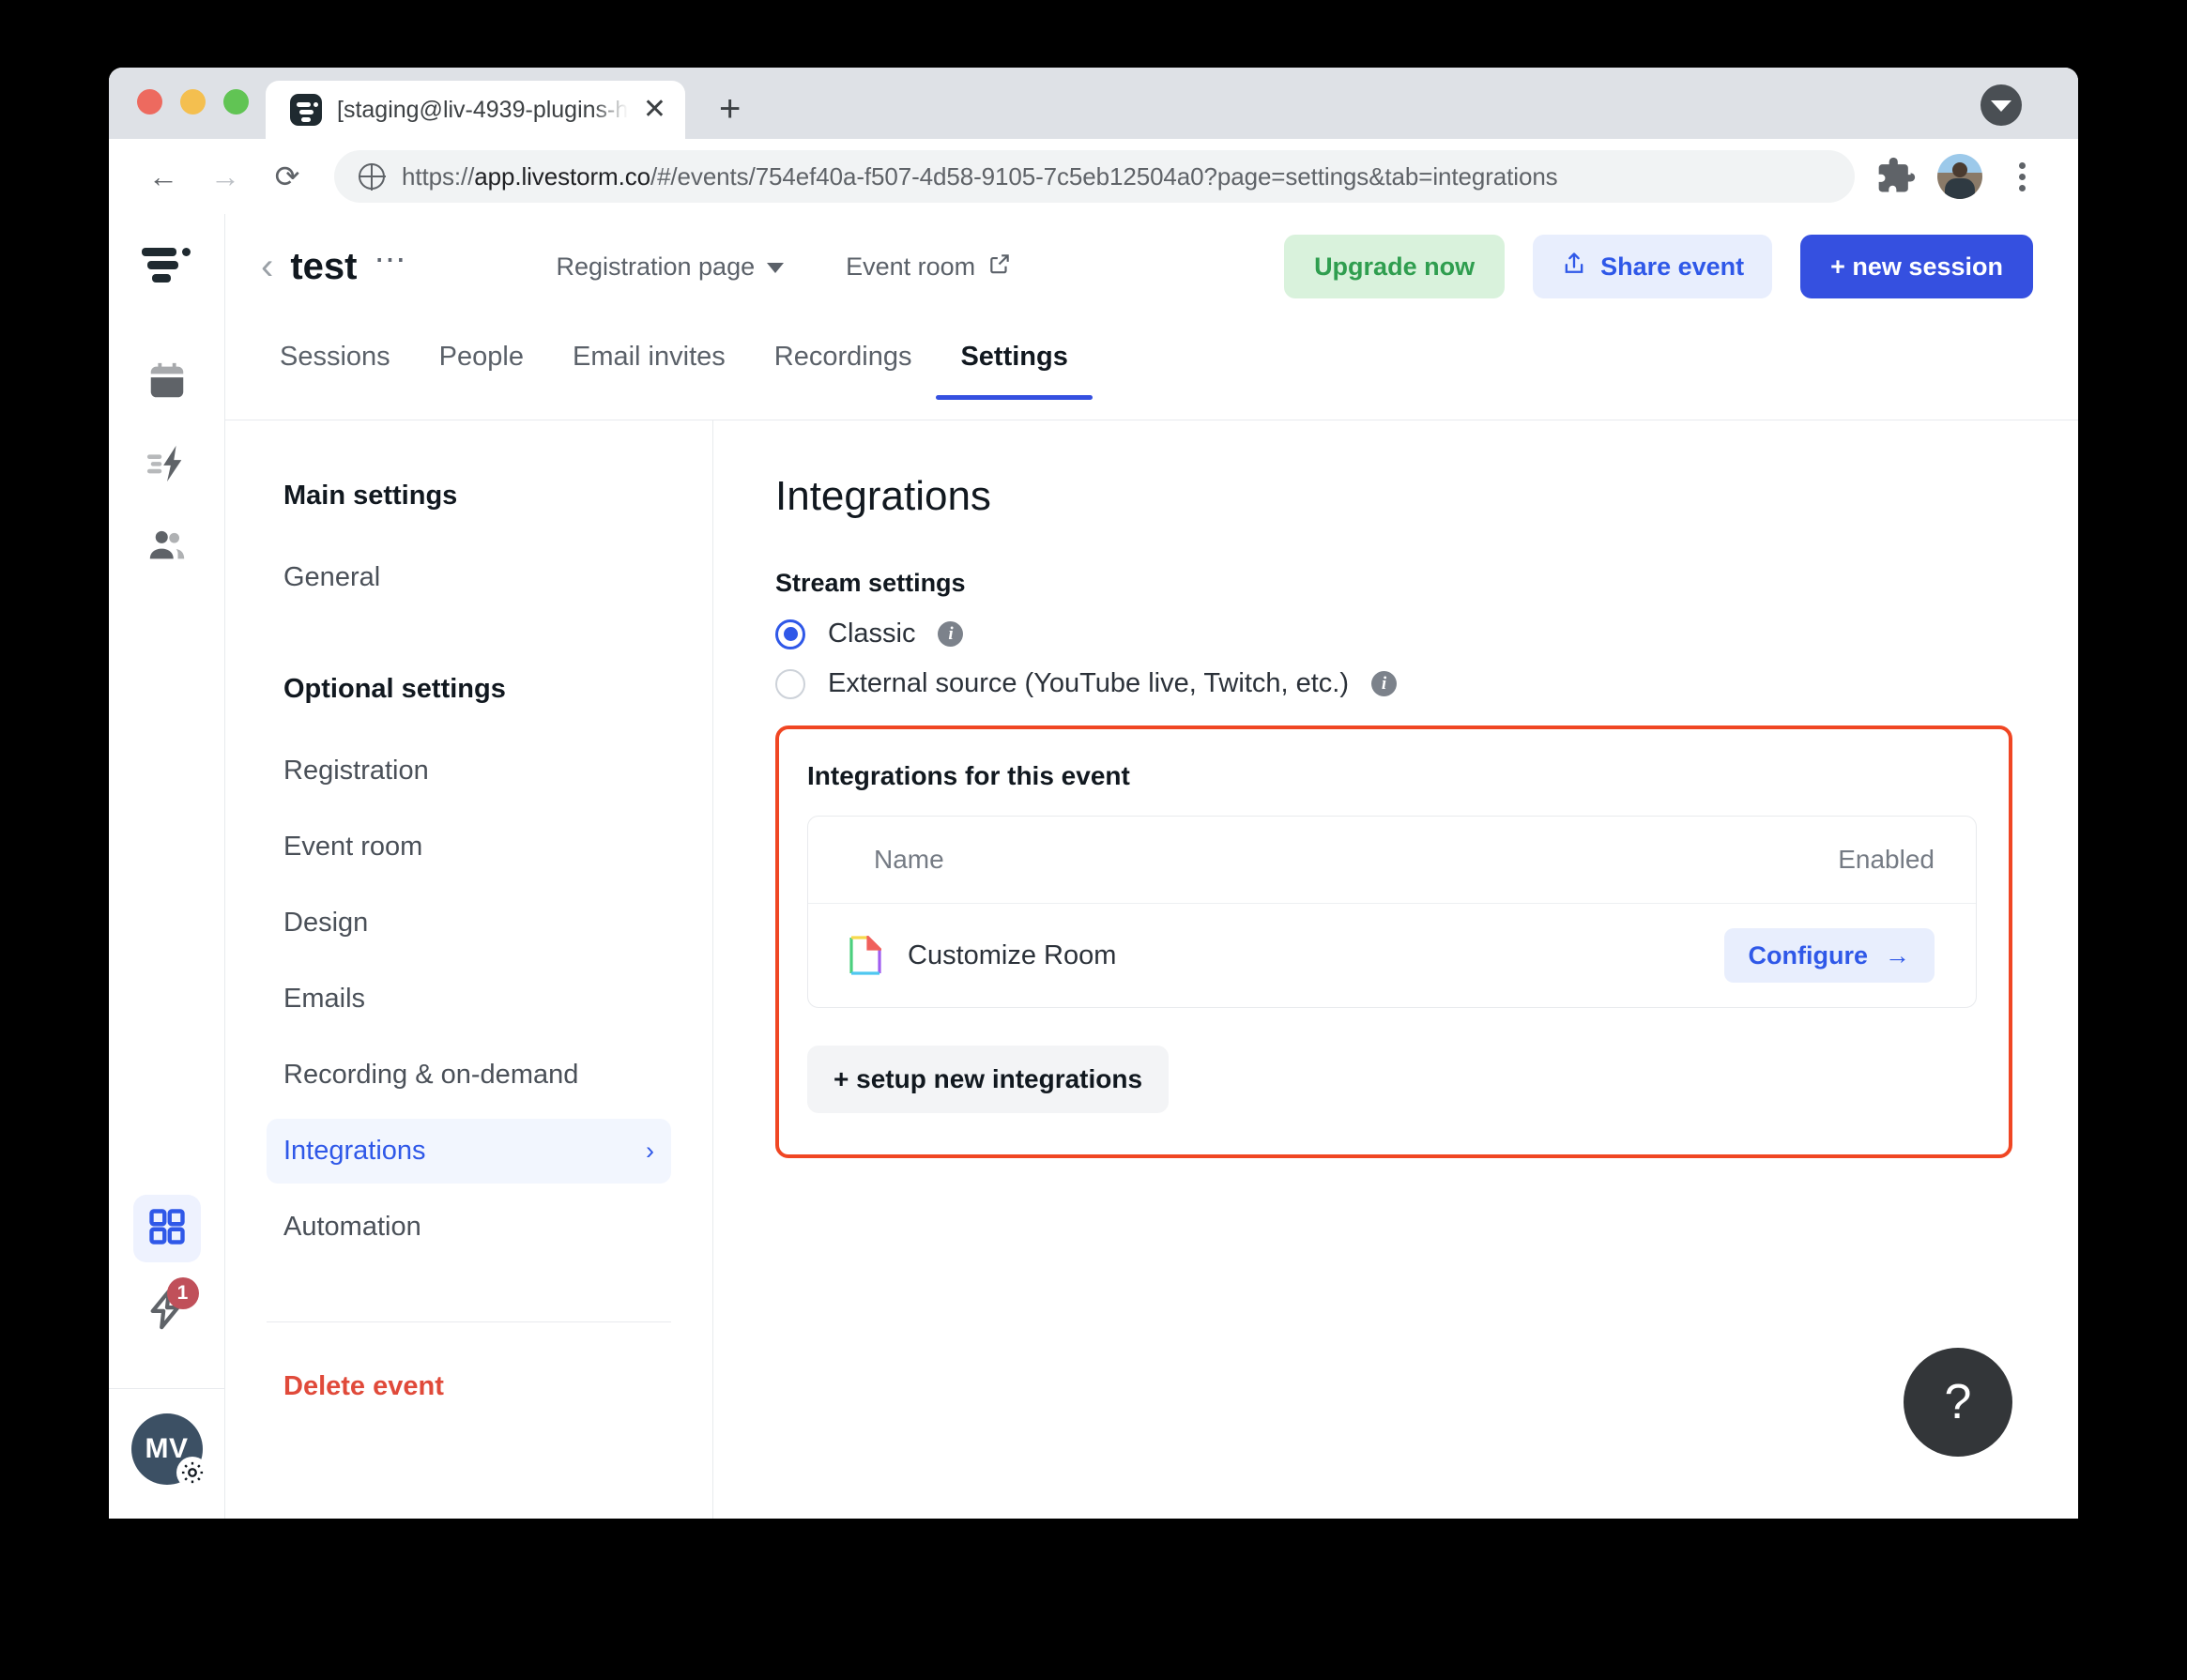 The width and height of the screenshot is (2187, 1680). I want to click on reload-button: ⟳, so click(288, 176).